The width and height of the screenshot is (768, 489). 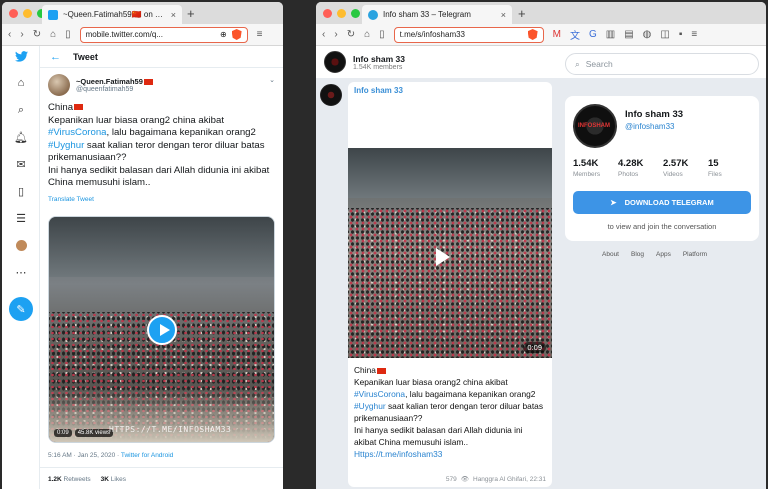 I want to click on footer-link-about: About, so click(x=610, y=254).